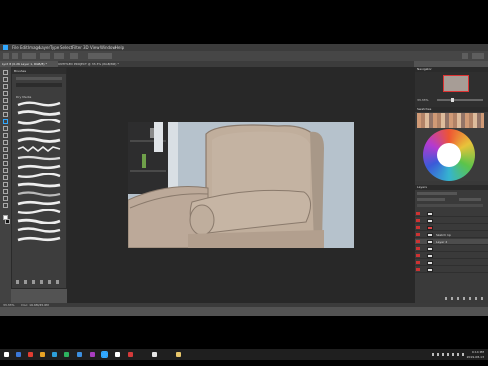  I want to click on menu-type: Type, so click(54, 47).